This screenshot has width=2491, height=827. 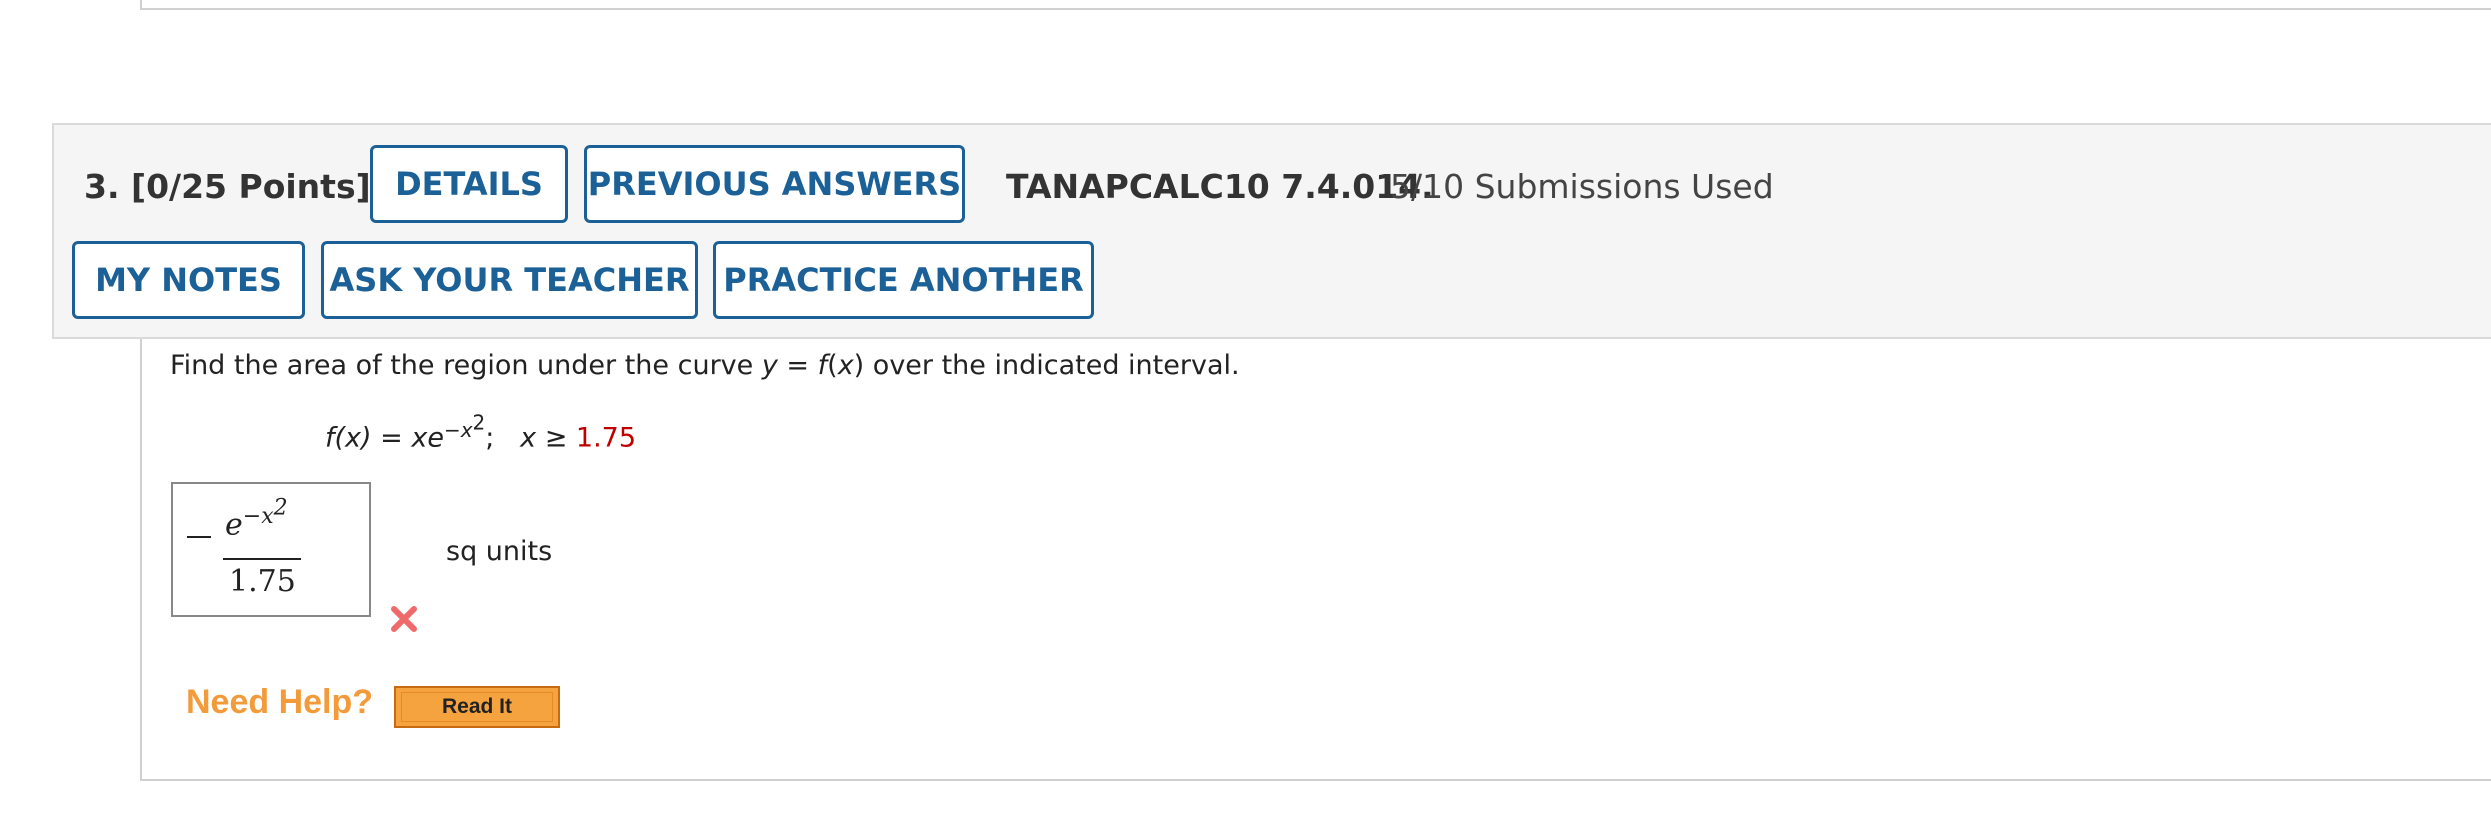 I want to click on answer-fraction-bar, so click(x=262, y=559).